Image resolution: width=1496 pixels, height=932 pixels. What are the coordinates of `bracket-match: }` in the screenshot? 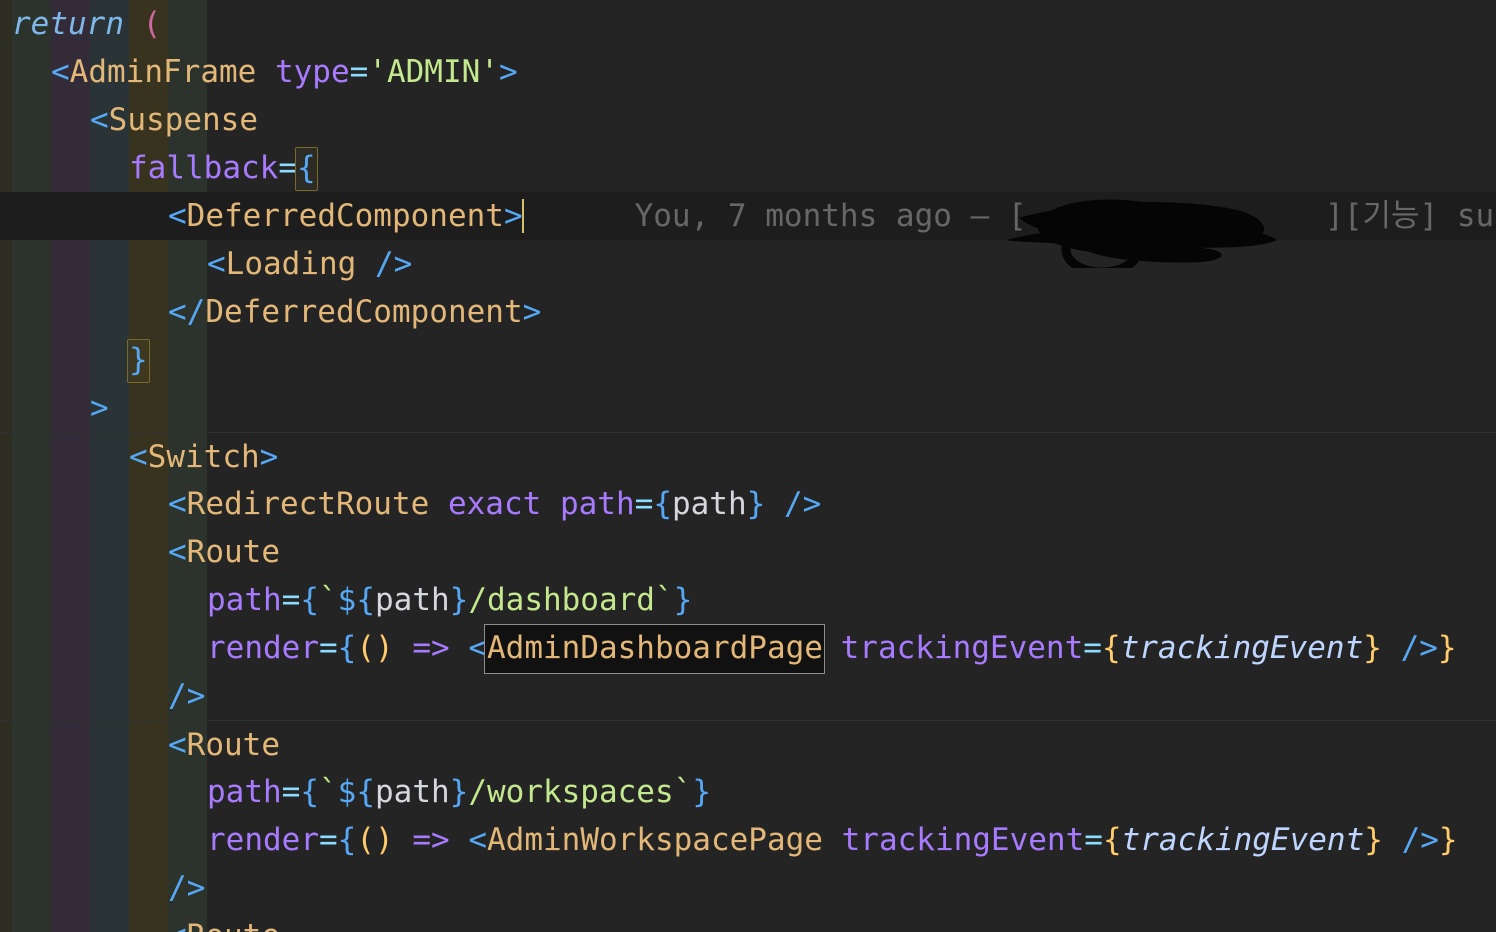 It's located at (138, 361).